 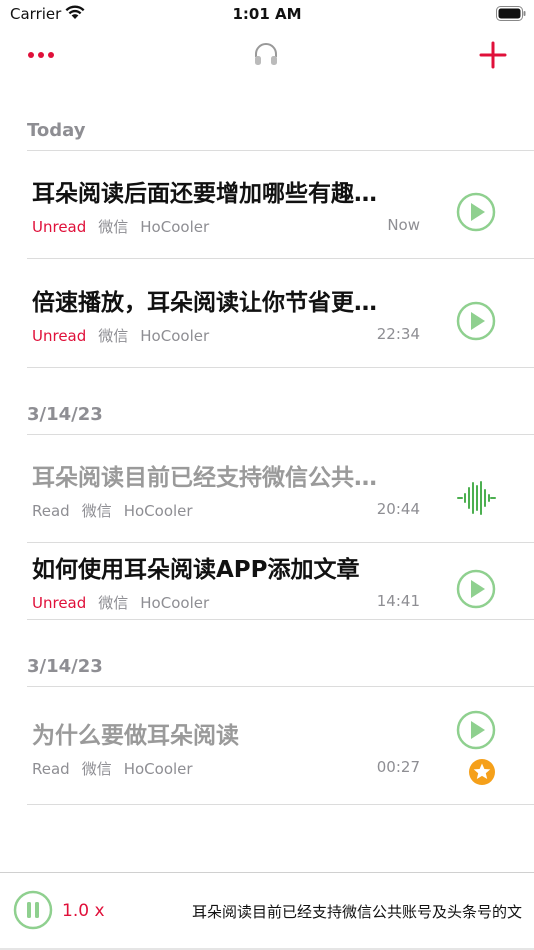 What do you see at coordinates (403, 225) in the screenshot?
I see `item-time: Now` at bounding box center [403, 225].